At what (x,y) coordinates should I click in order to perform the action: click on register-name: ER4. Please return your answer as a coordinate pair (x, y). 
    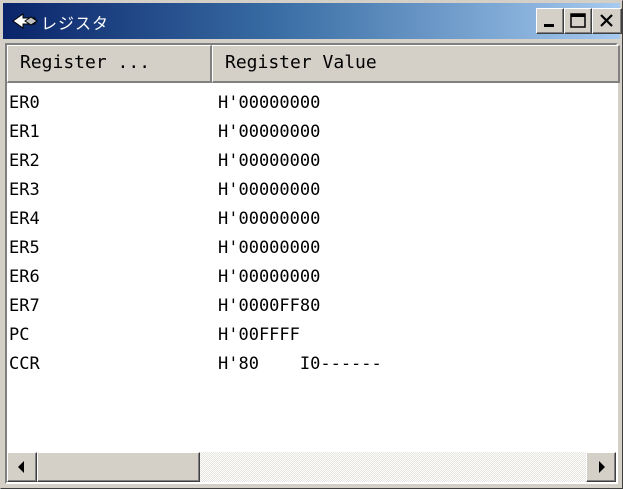
    Looking at the image, I should click on (24, 219).